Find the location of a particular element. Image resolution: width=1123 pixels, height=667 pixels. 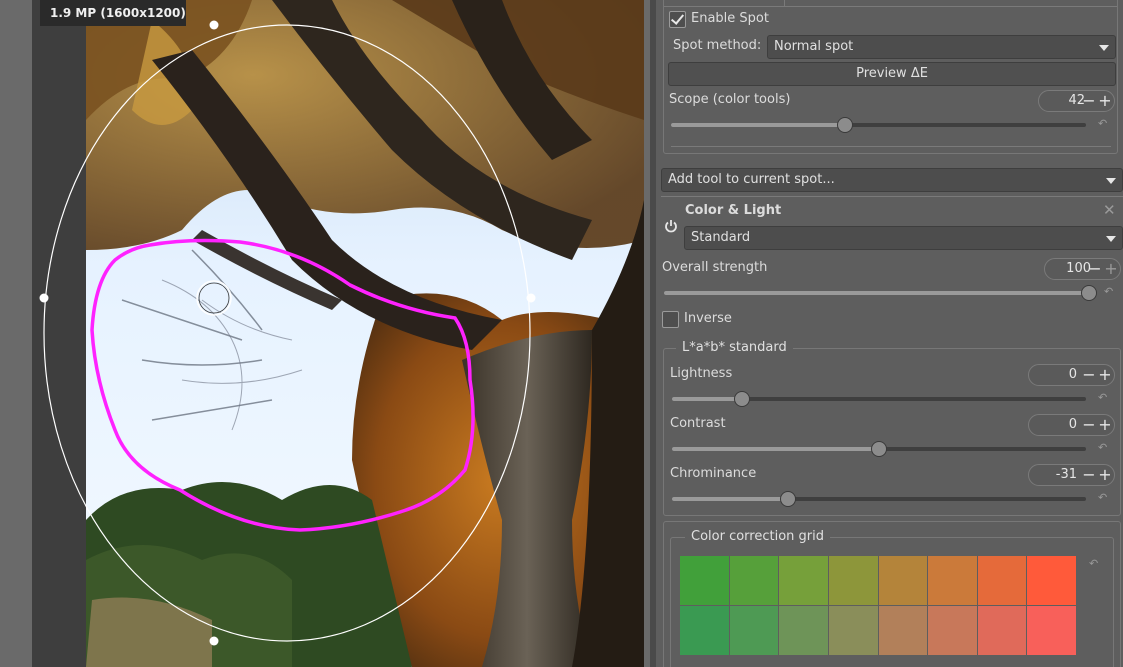

lightness-value: 0 is located at coordinates (1055, 375).